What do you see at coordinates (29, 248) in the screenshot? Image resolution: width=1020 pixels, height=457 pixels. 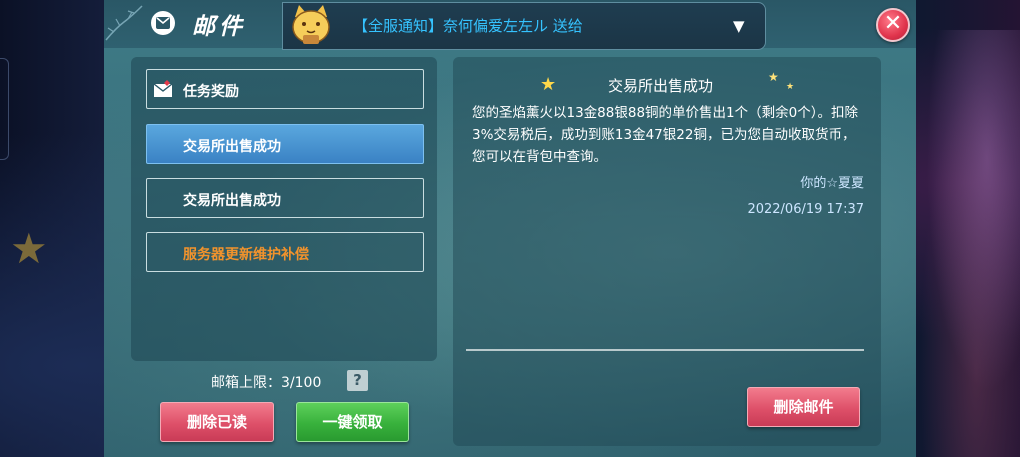 I see `background-star-icon: ★` at bounding box center [29, 248].